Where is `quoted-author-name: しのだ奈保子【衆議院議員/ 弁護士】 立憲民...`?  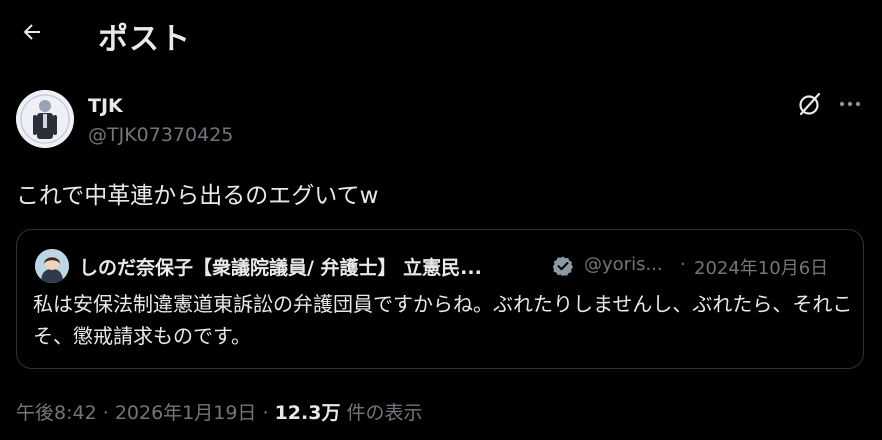 quoted-author-name: しのだ奈保子【衆議院議員/ 弁護士】 立憲民... is located at coordinates (280, 268).